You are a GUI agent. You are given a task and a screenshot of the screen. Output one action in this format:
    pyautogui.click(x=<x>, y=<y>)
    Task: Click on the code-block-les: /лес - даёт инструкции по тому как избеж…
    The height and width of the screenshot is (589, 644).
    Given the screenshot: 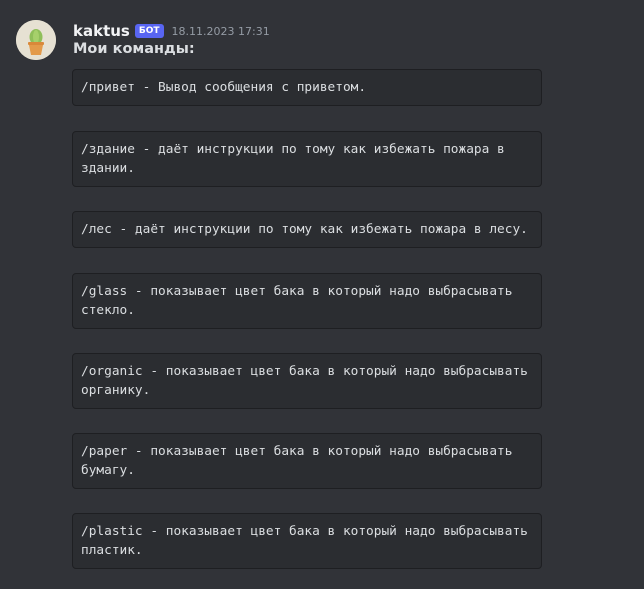 What is the action you would take?
    pyautogui.click(x=307, y=229)
    